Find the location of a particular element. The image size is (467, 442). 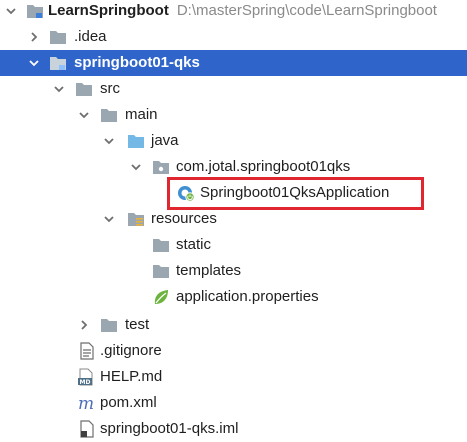

tree-row-pom: m pom.xml is located at coordinates (233, 403).